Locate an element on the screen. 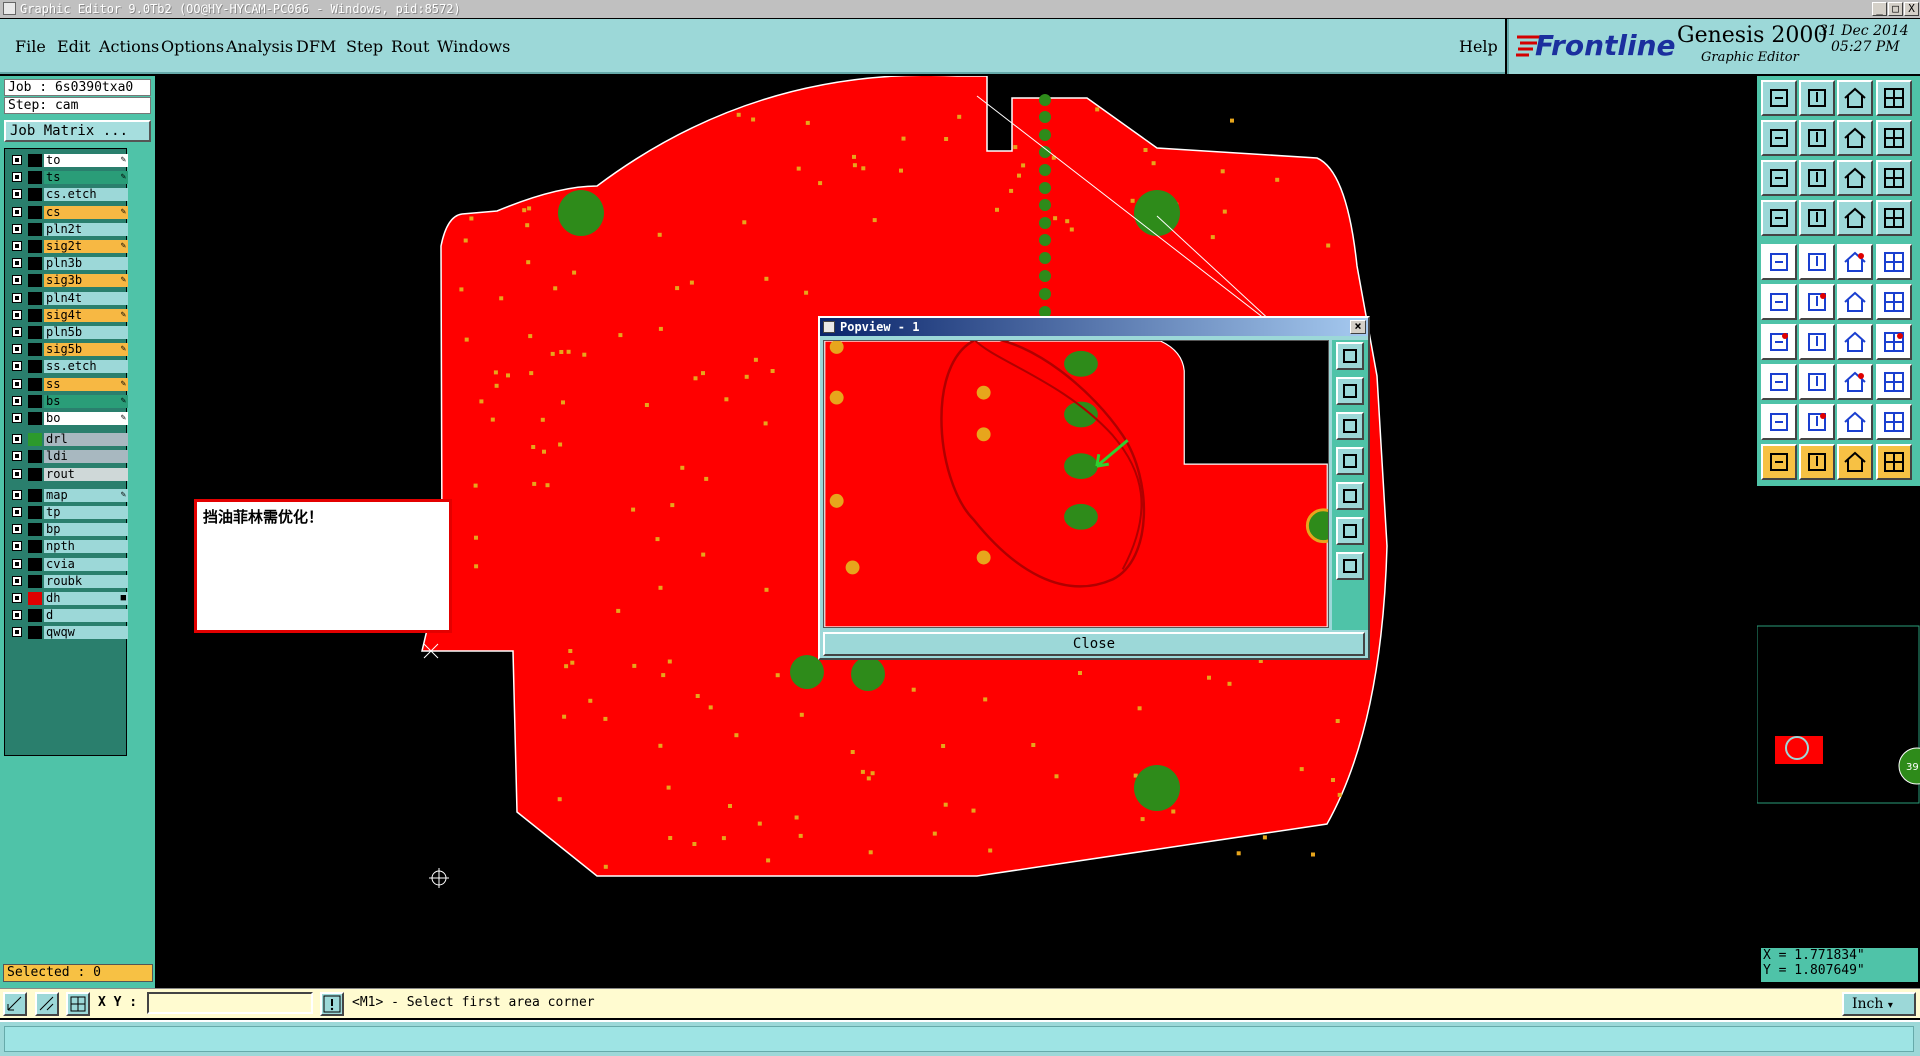 The image size is (1920, 1056). undo-view-button is located at coordinates (1855, 138).